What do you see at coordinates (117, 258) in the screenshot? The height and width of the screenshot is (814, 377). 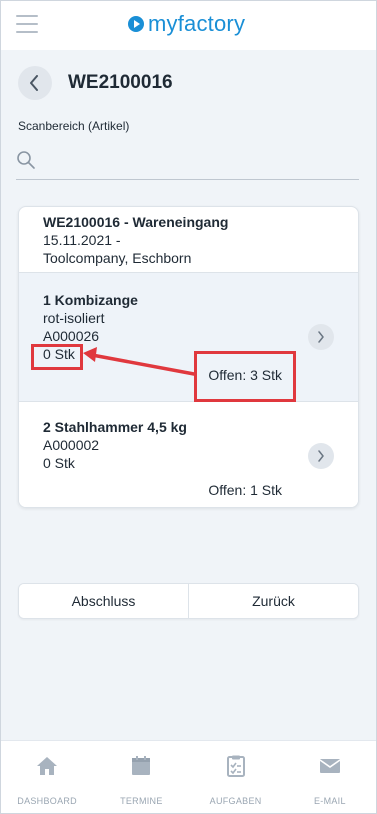 I see `receipt-supplier: Toolcompany, Eschborn` at bounding box center [117, 258].